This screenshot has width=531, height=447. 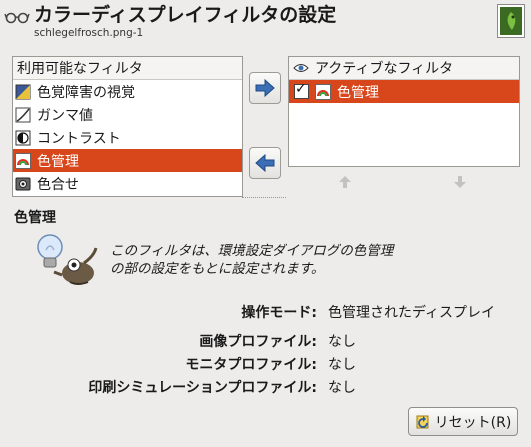 What do you see at coordinates (342, 365) in the screenshot?
I see `monitor-profile-value: なし` at bounding box center [342, 365].